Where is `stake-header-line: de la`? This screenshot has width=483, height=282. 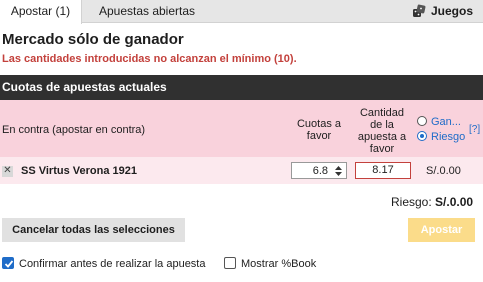
stake-header-line: de la is located at coordinates (382, 125).